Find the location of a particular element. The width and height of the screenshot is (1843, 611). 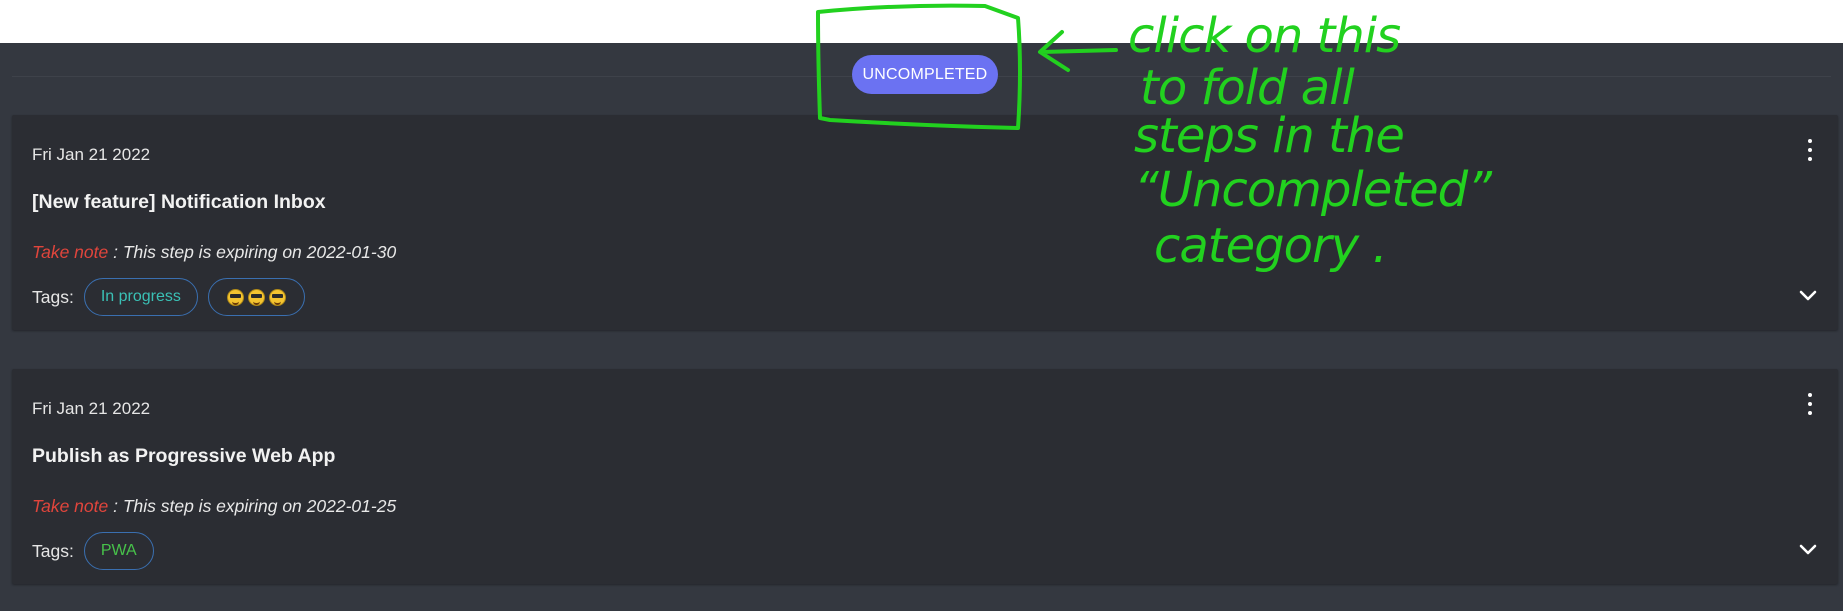

tags-row: Tags: PWA is located at coordinates (98, 551).